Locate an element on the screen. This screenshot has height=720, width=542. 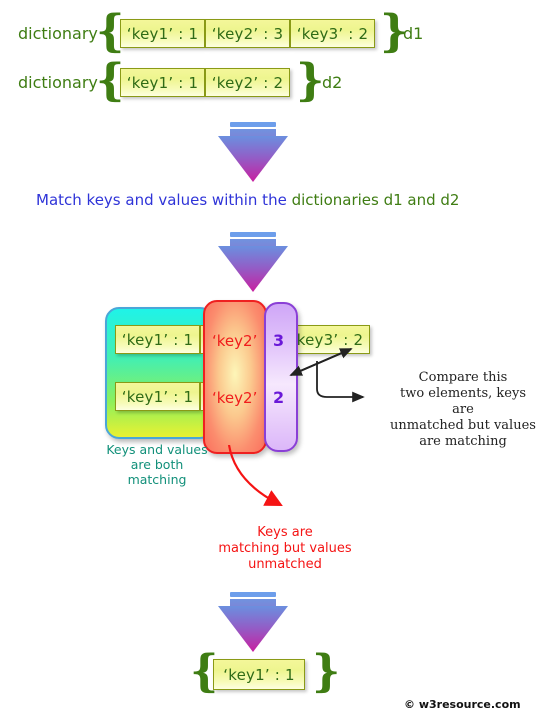
cmp-colon-r2: : is located at coordinates (260, 396).